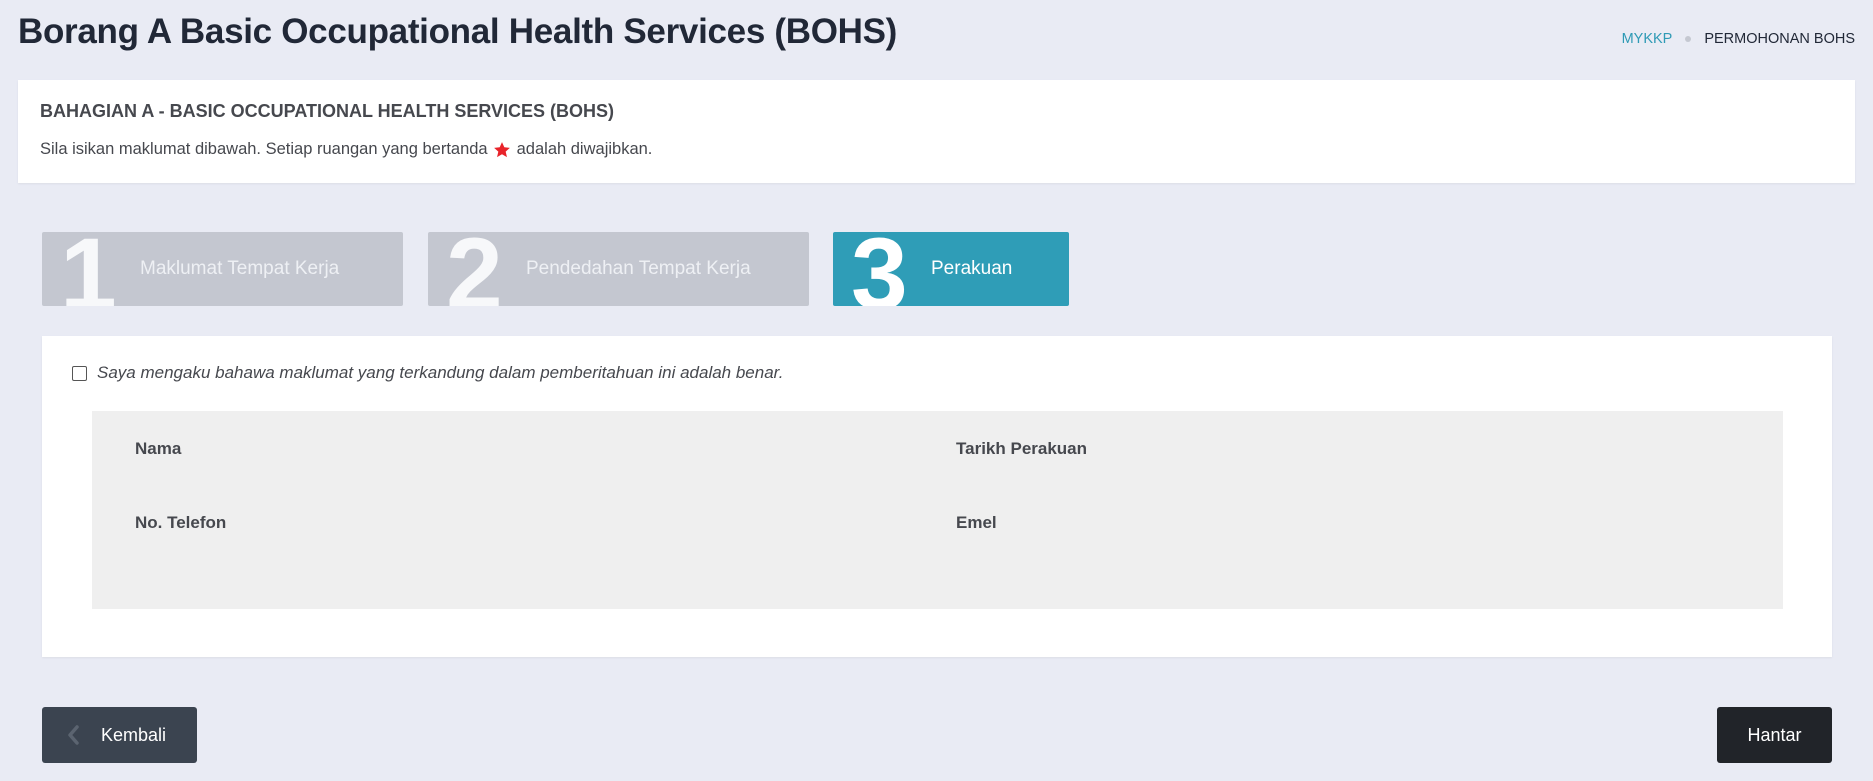  Describe the element at coordinates (1022, 448) in the screenshot. I see `tarikh-perakuan-label: Tarikh Perakuan` at that location.